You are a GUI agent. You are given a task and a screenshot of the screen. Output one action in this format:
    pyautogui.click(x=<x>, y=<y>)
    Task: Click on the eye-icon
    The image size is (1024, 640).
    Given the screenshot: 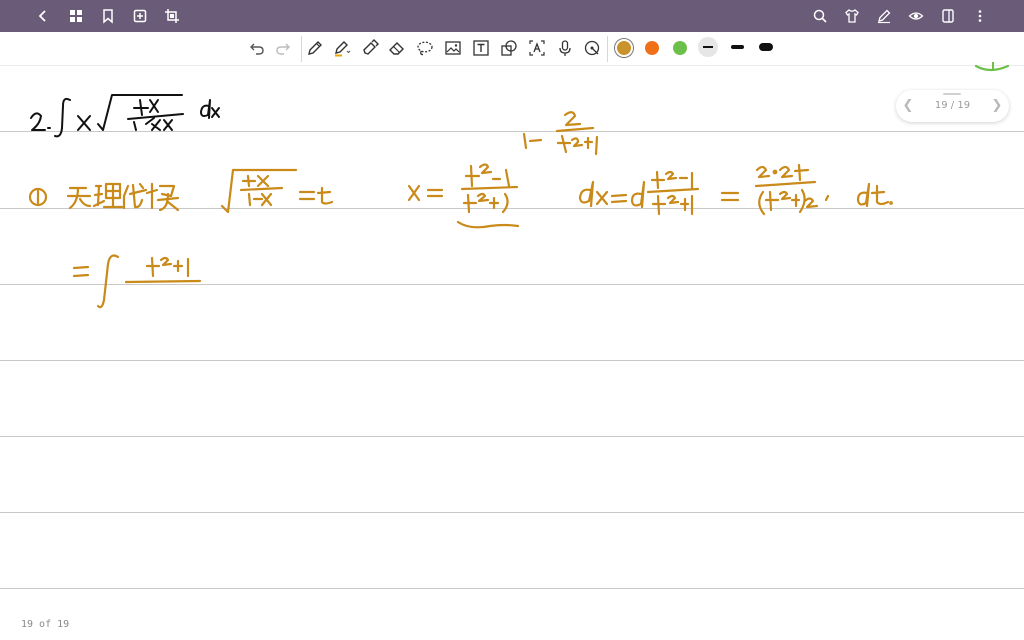 What is the action you would take?
    pyautogui.click(x=916, y=16)
    